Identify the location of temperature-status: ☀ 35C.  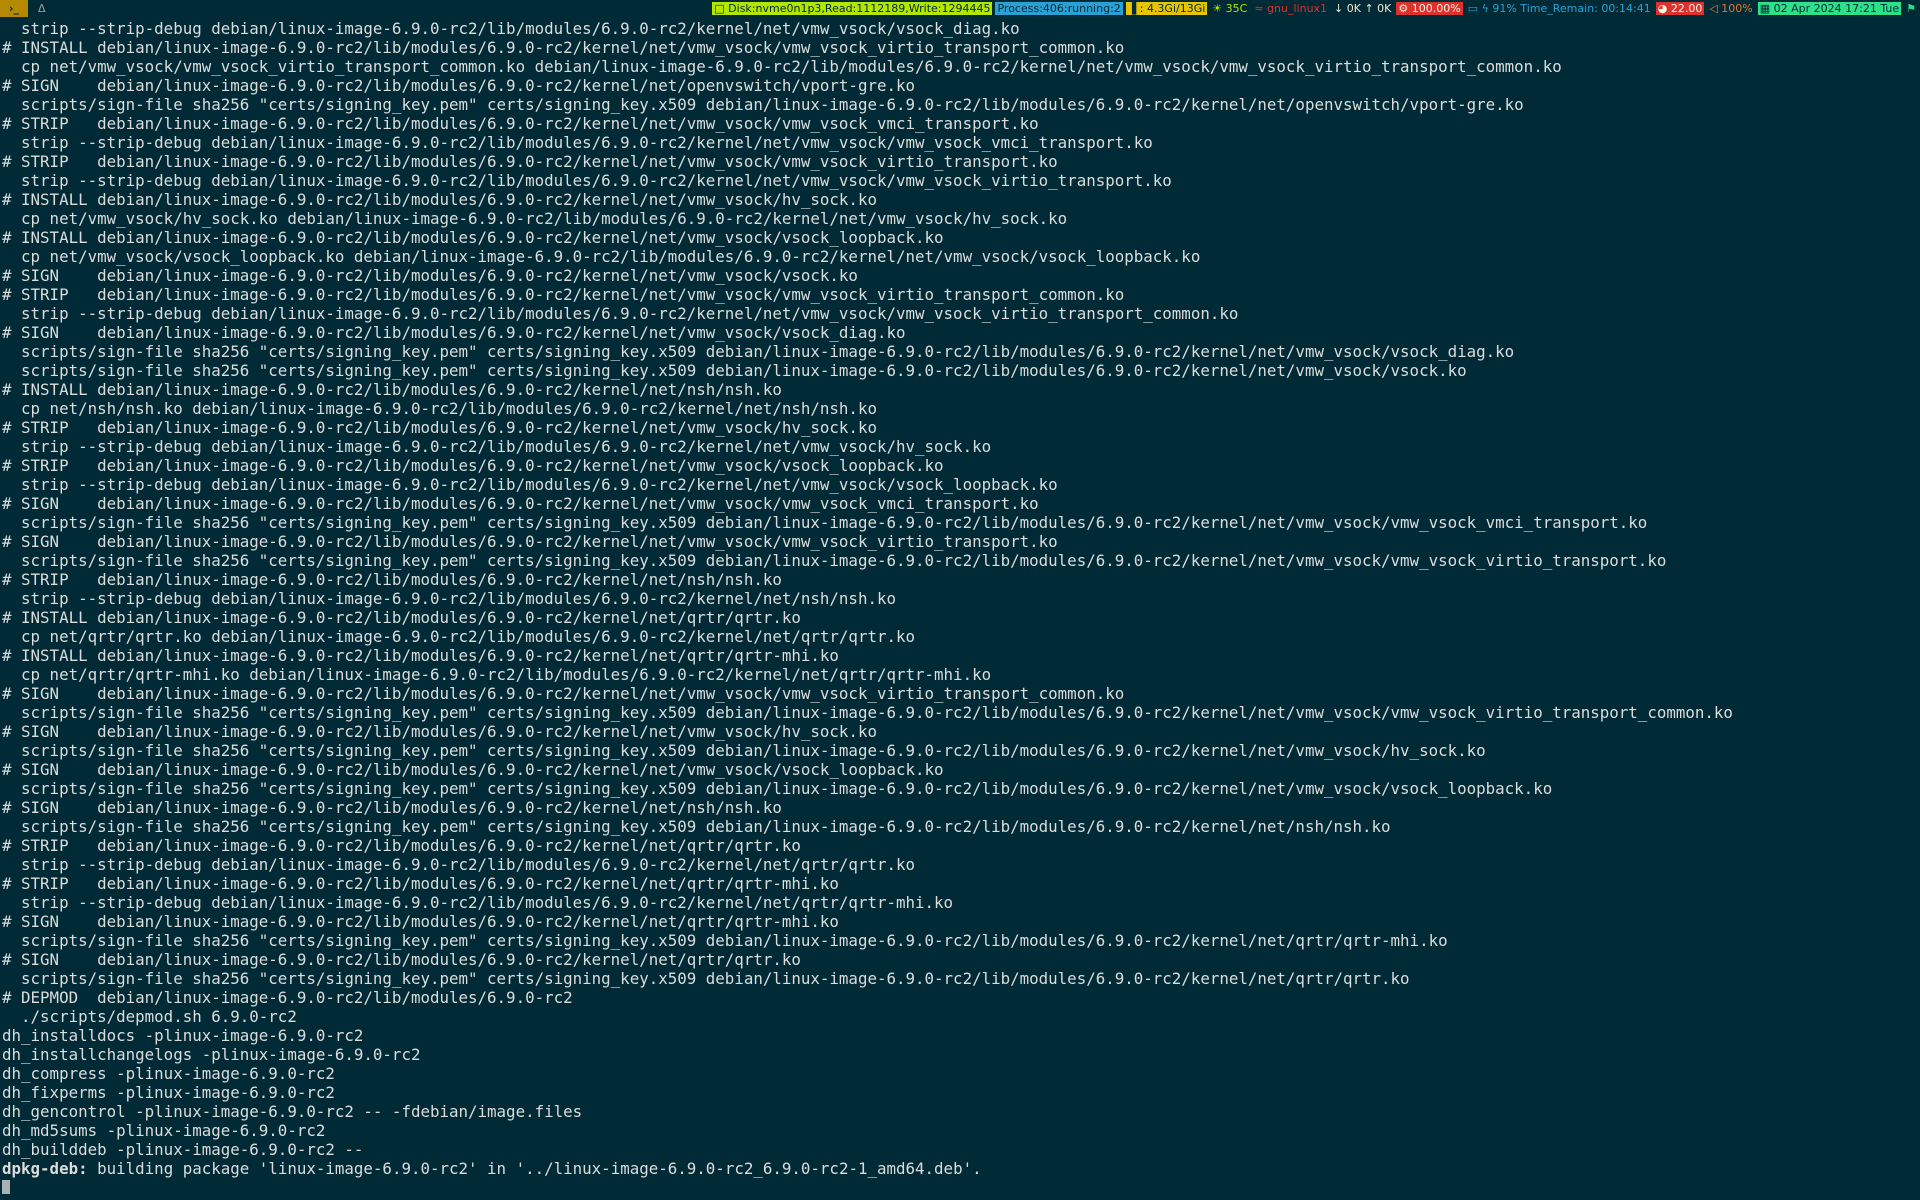
(1230, 8).